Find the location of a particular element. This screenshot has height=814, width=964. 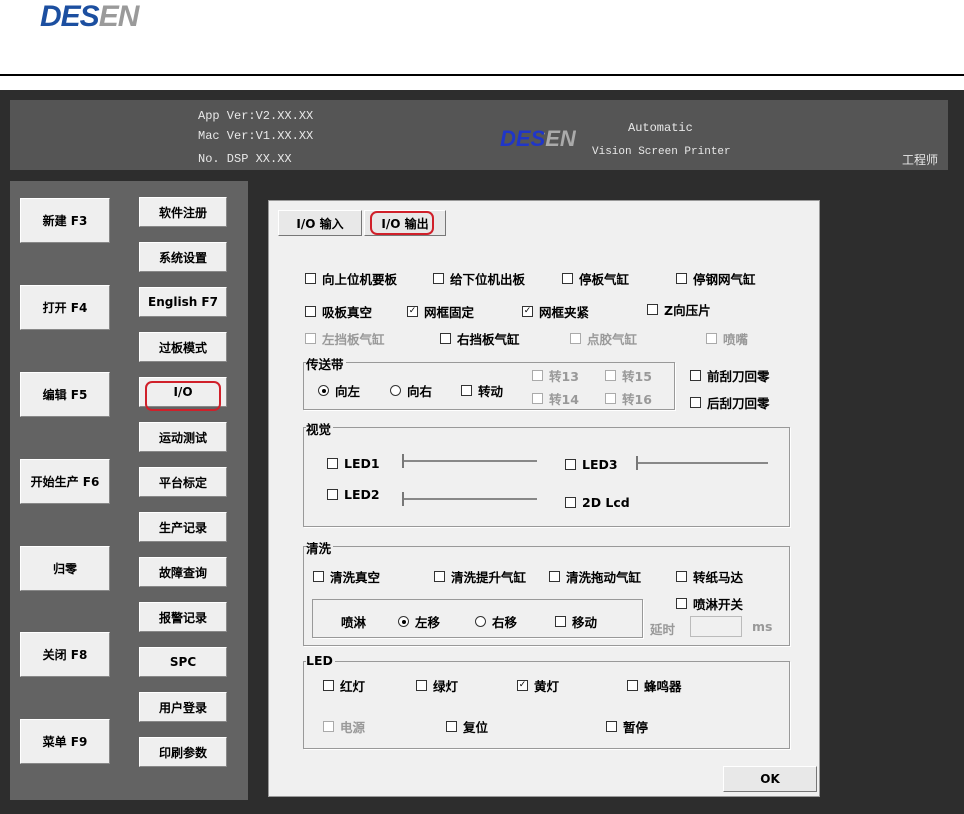

checkbox-label: 后刮刀回零 is located at coordinates (738, 403).